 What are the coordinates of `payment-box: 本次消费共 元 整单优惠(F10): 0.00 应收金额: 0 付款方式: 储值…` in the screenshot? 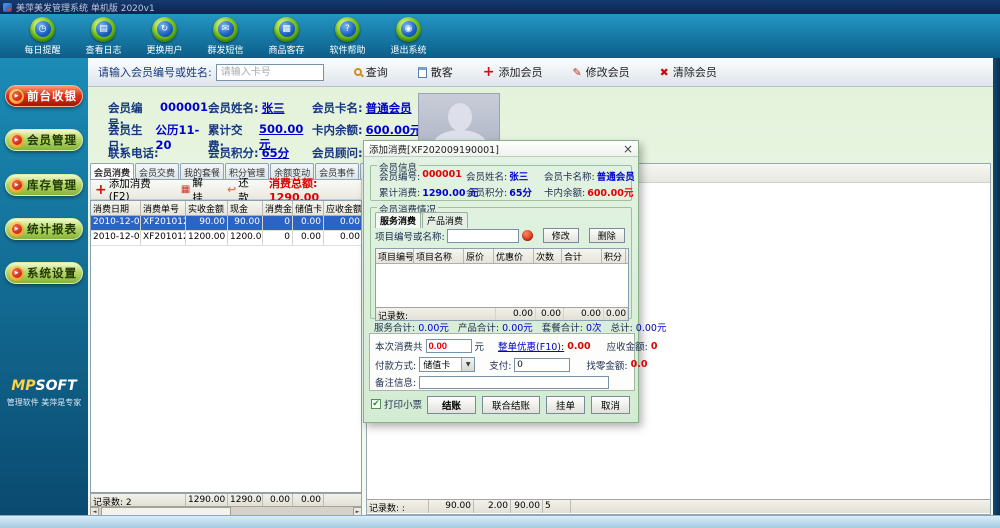 It's located at (513, 362).